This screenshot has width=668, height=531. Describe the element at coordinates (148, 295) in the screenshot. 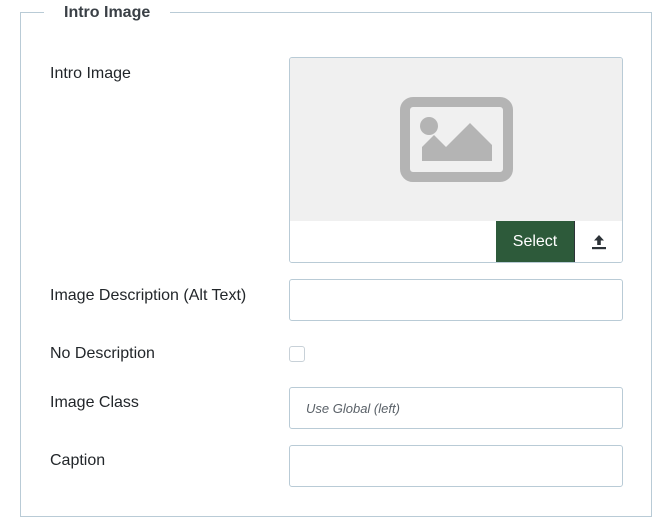

I see `image-description-label: Image Description (Alt Text)` at that location.